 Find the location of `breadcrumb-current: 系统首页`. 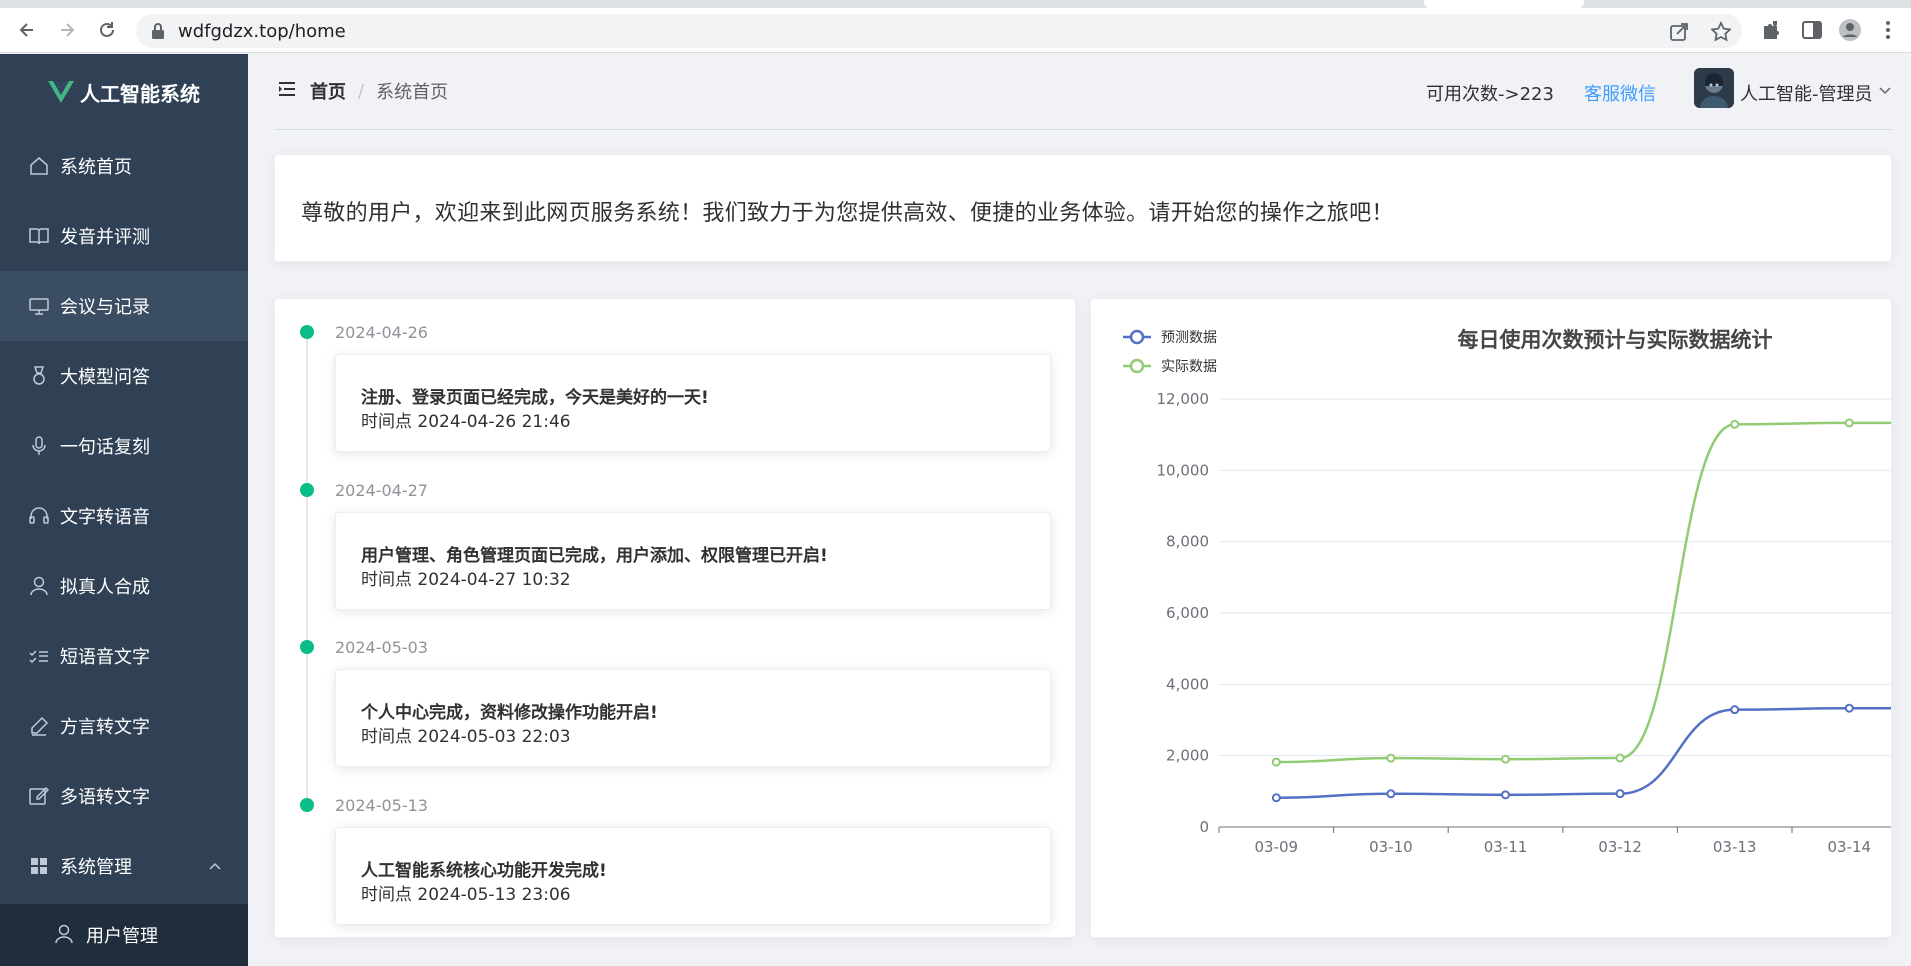

breadcrumb-current: 系统首页 is located at coordinates (412, 92).